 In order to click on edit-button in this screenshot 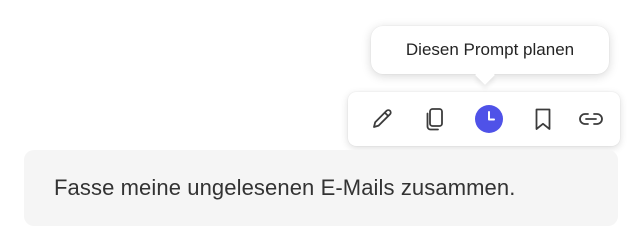, I will do `click(382, 119)`.